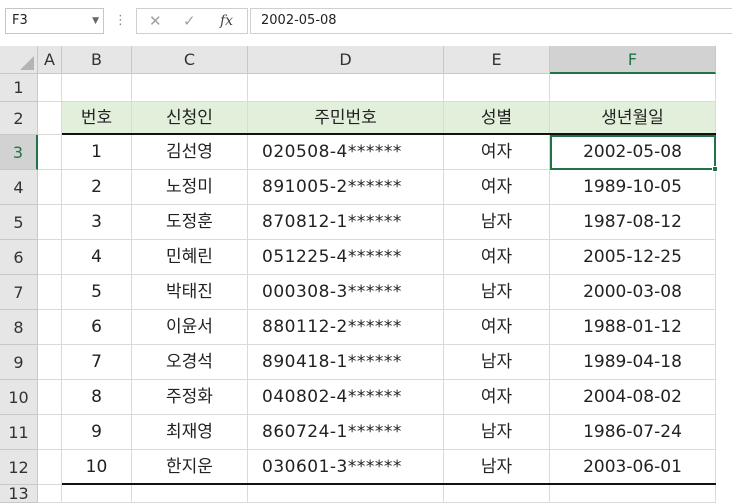 This screenshot has height=503, width=732. Describe the element at coordinates (190, 187) in the screenshot. I see `cell-c4: 노정미` at that location.